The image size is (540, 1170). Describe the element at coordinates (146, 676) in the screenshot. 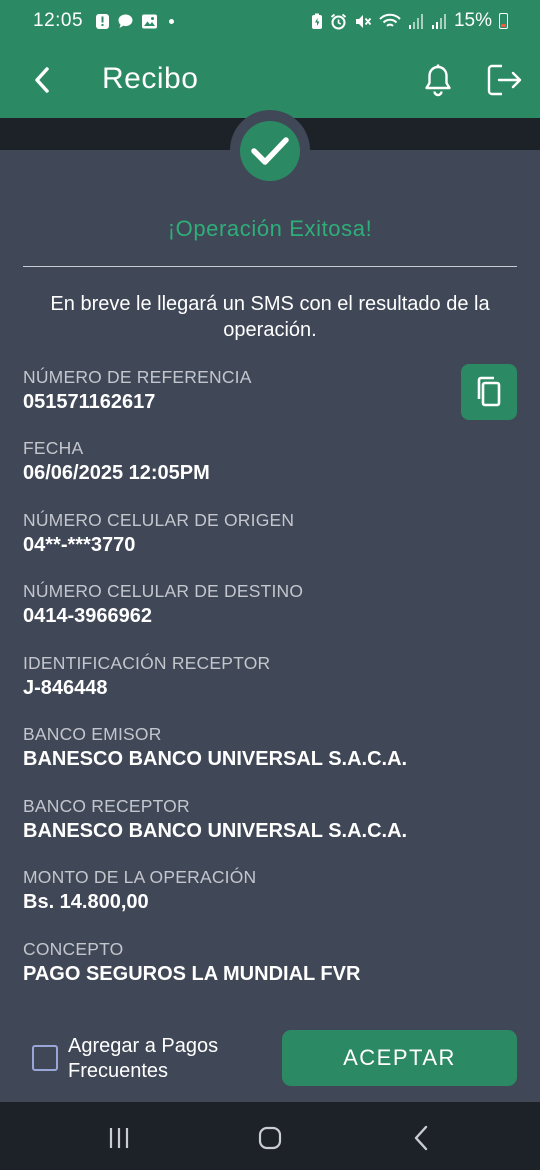

I see `field-receiver-id: IDENTIFICACIÓN RECEPTOR J-846448` at that location.